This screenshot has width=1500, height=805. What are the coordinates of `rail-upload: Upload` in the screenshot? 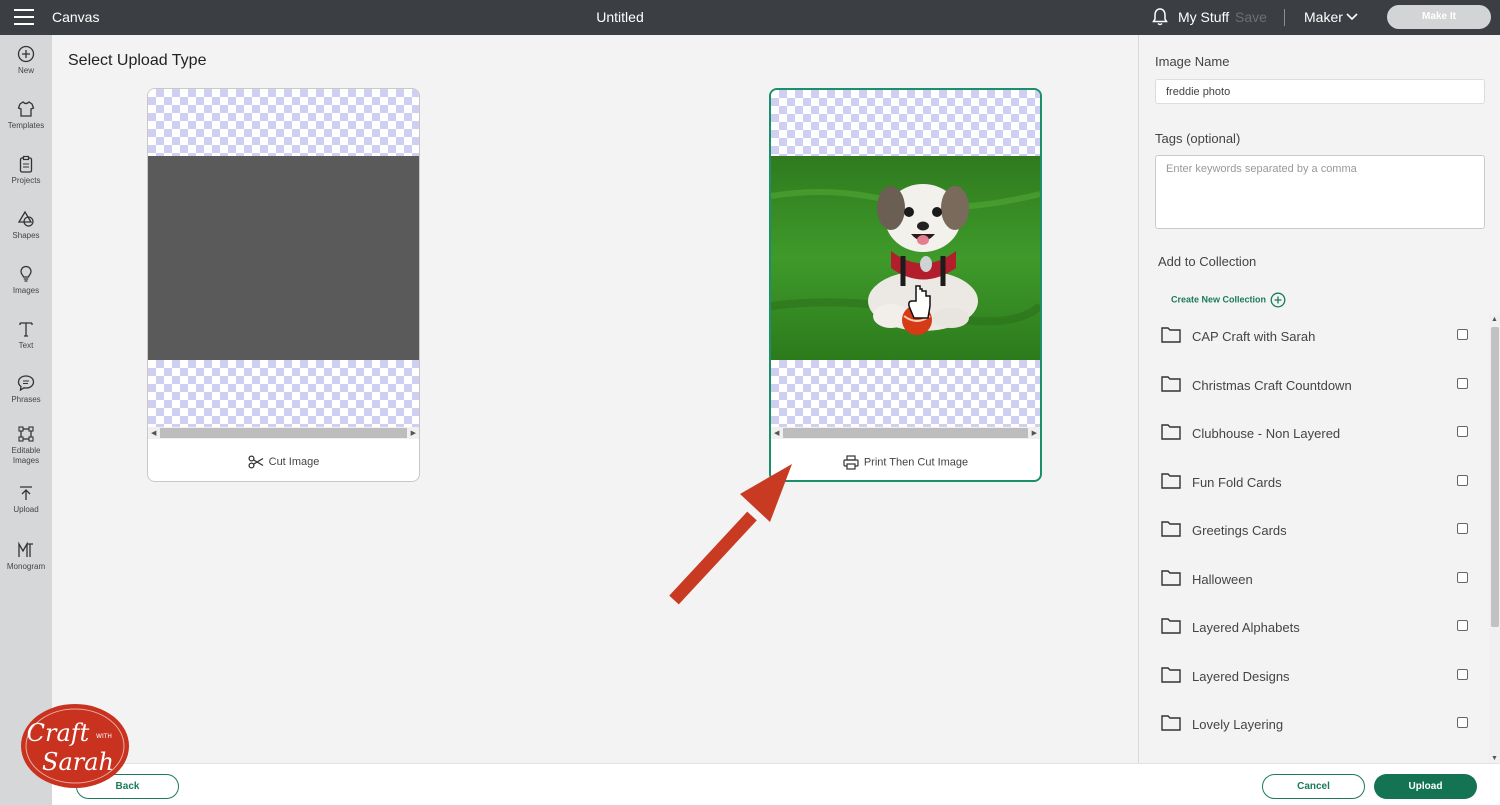 It's located at (26, 499).